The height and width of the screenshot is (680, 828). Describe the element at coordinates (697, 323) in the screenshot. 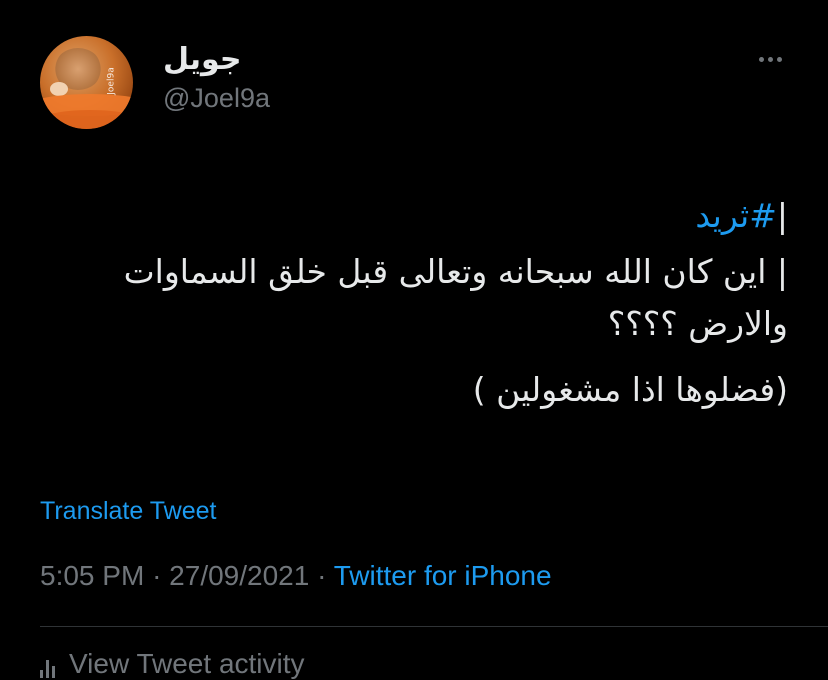

I see `tweet-line: والارض ؟؟؟؟` at that location.